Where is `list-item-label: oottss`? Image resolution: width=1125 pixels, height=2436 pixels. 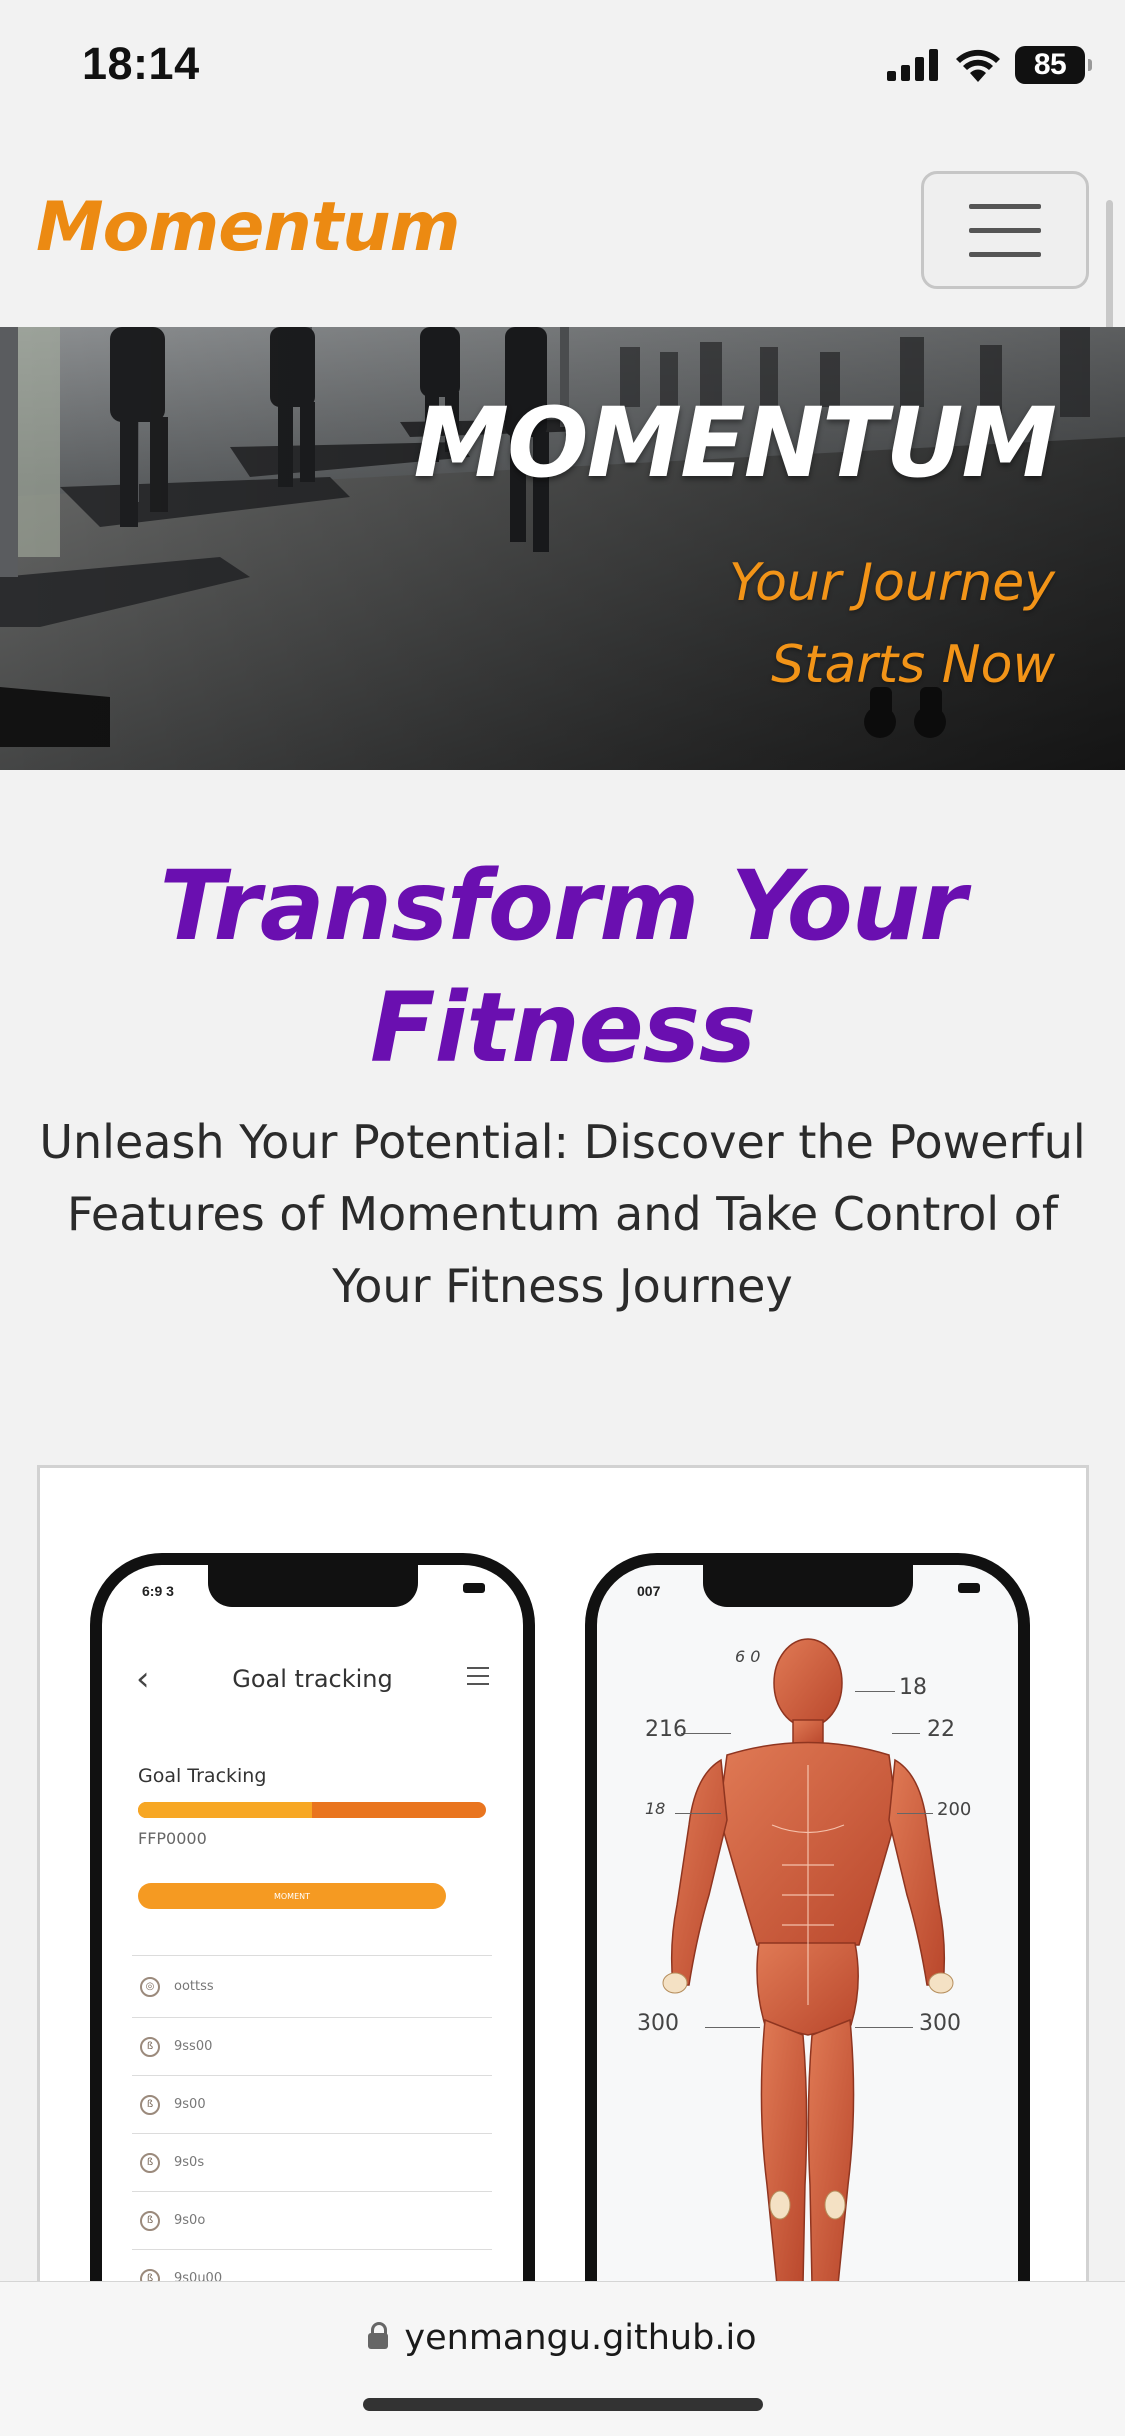 list-item-label: oottss is located at coordinates (194, 1986).